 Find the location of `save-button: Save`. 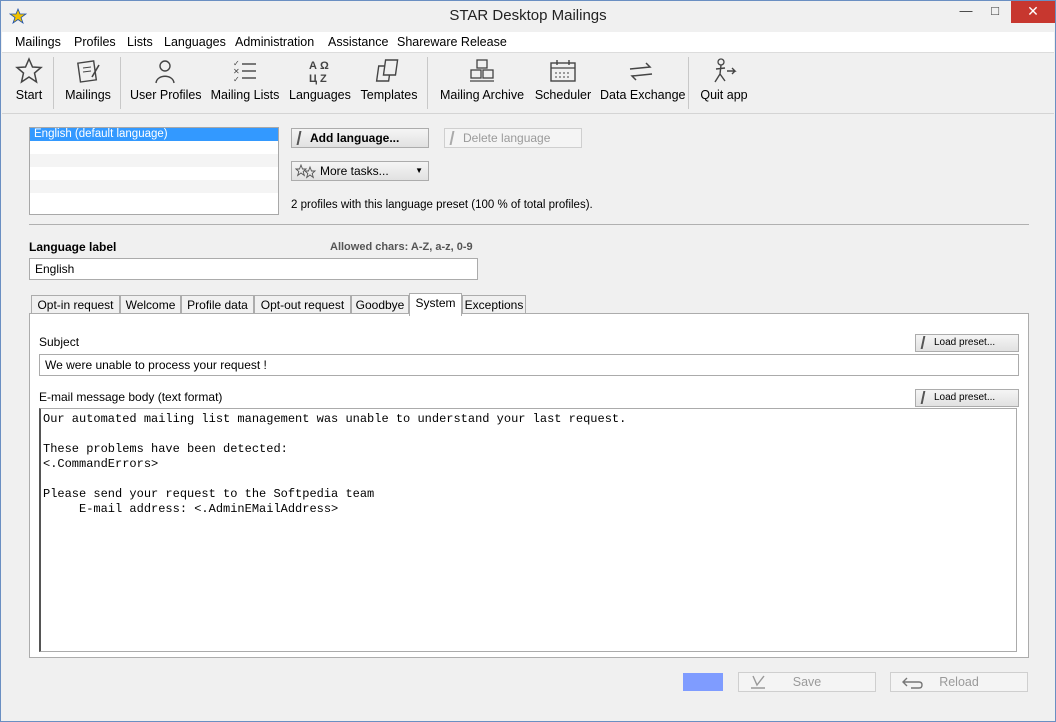

save-button: Save is located at coordinates (807, 682).